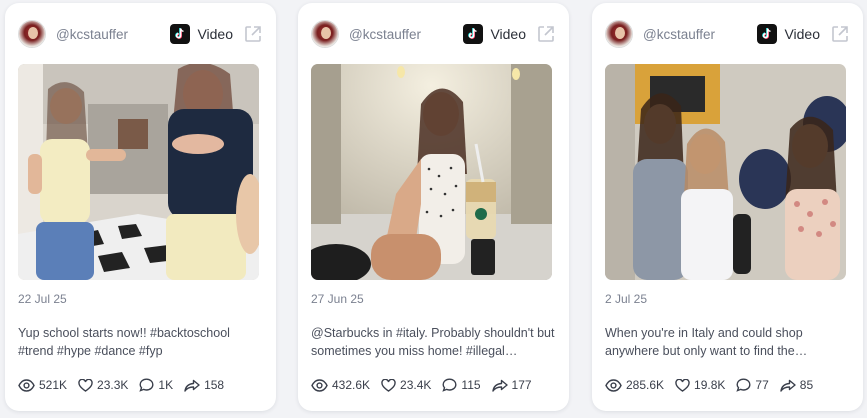 This screenshot has height=418, width=867. I want to click on engagement-stats: 521K 23.3K 1K 158, so click(126, 385).